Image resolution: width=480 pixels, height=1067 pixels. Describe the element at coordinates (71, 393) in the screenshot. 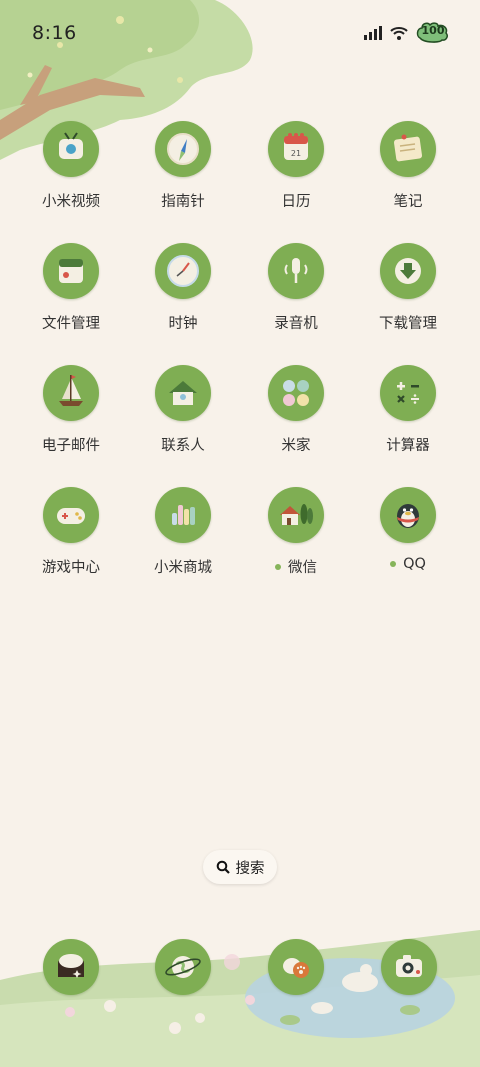

I see `sailboat-icon` at that location.